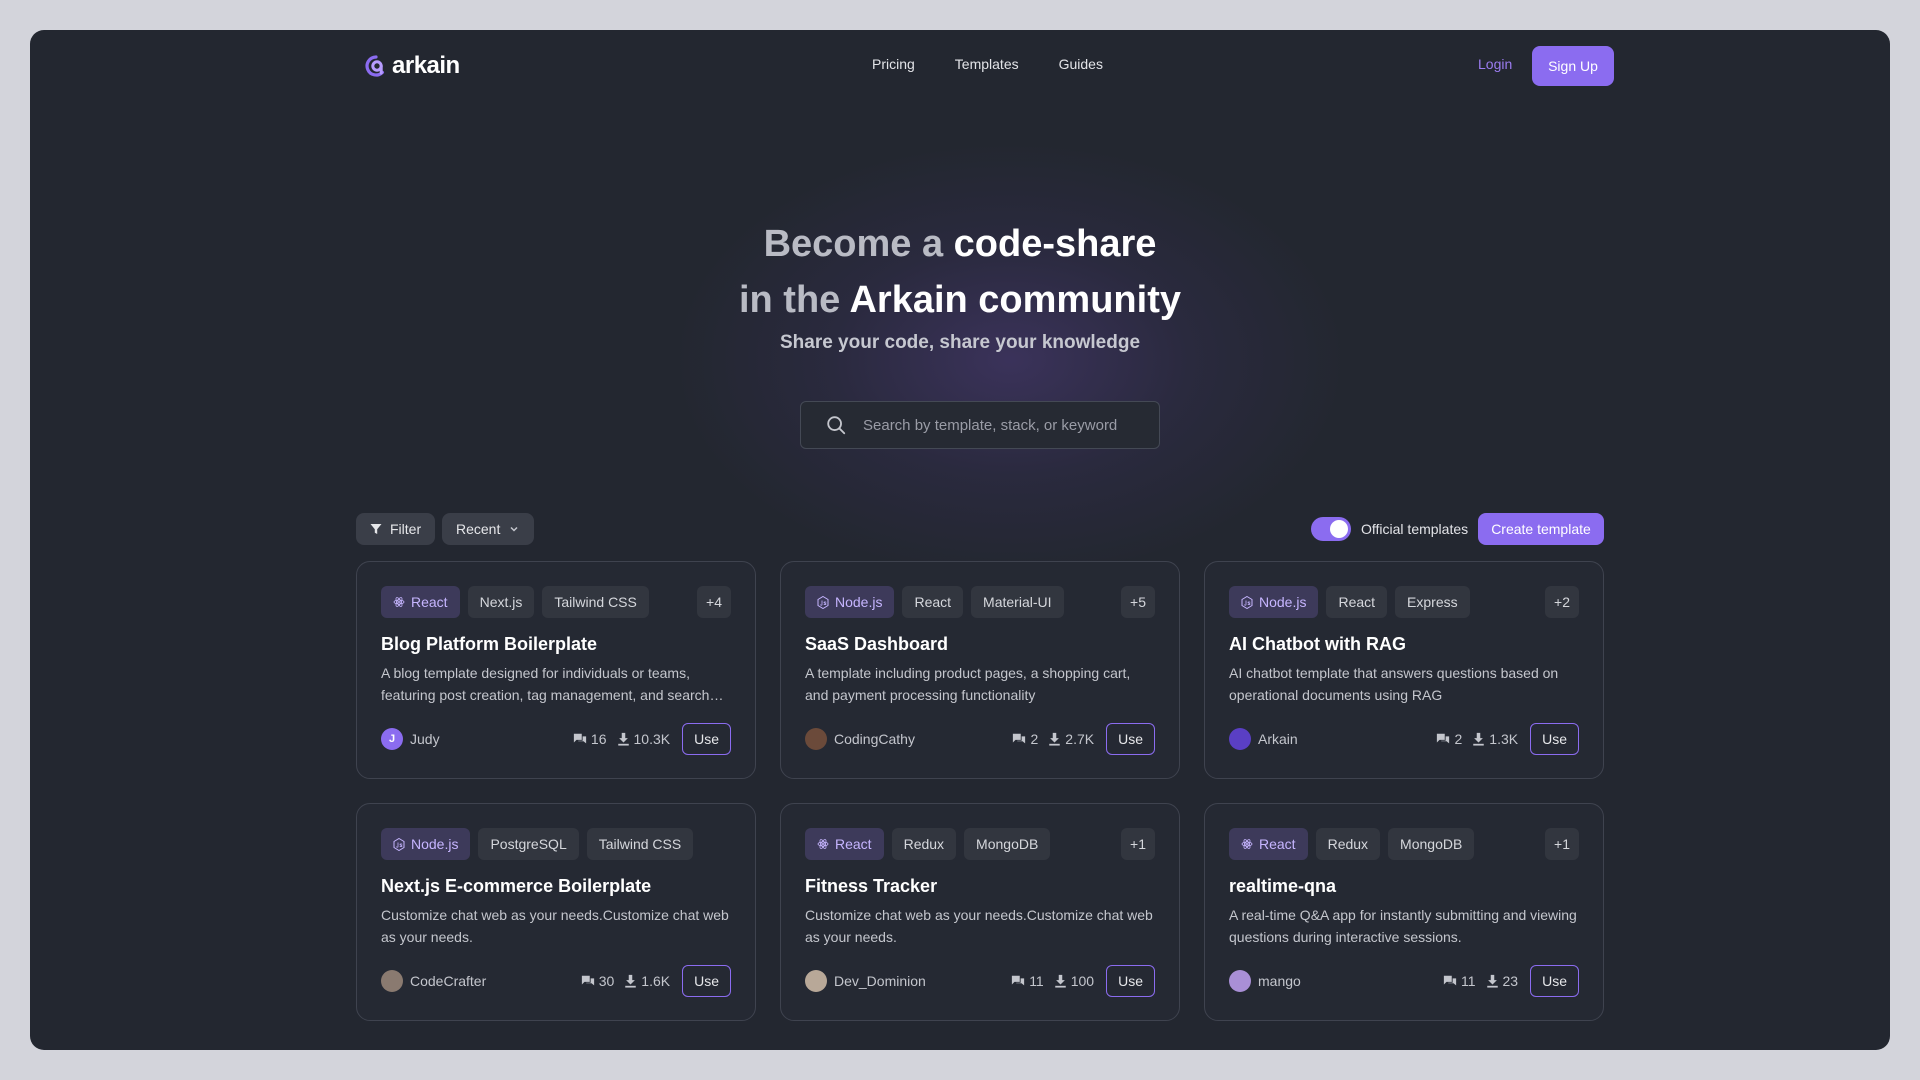 The height and width of the screenshot is (1080, 1920). Describe the element at coordinates (1431, 844) in the screenshot. I see `tech-tag: MongoDB` at that location.